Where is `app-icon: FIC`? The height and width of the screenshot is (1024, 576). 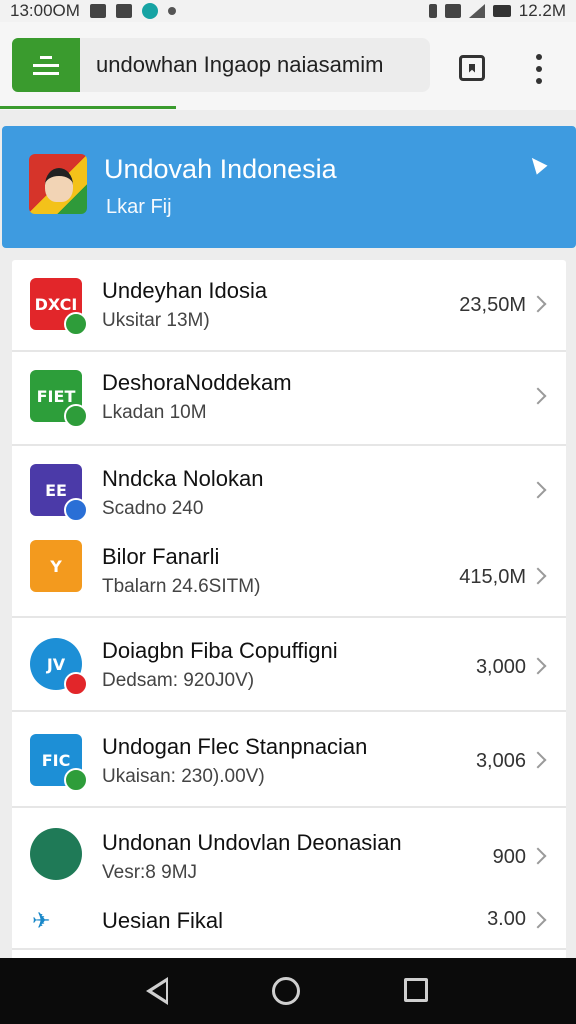
app-icon: FIC is located at coordinates (59, 763).